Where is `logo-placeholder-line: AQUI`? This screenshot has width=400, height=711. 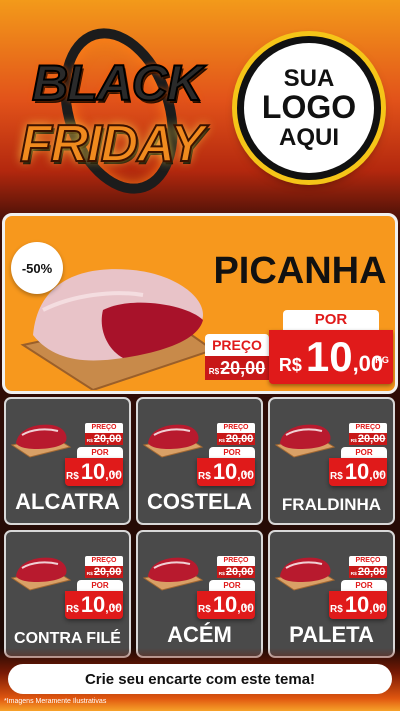 logo-placeholder-line: AQUI is located at coordinates (309, 137).